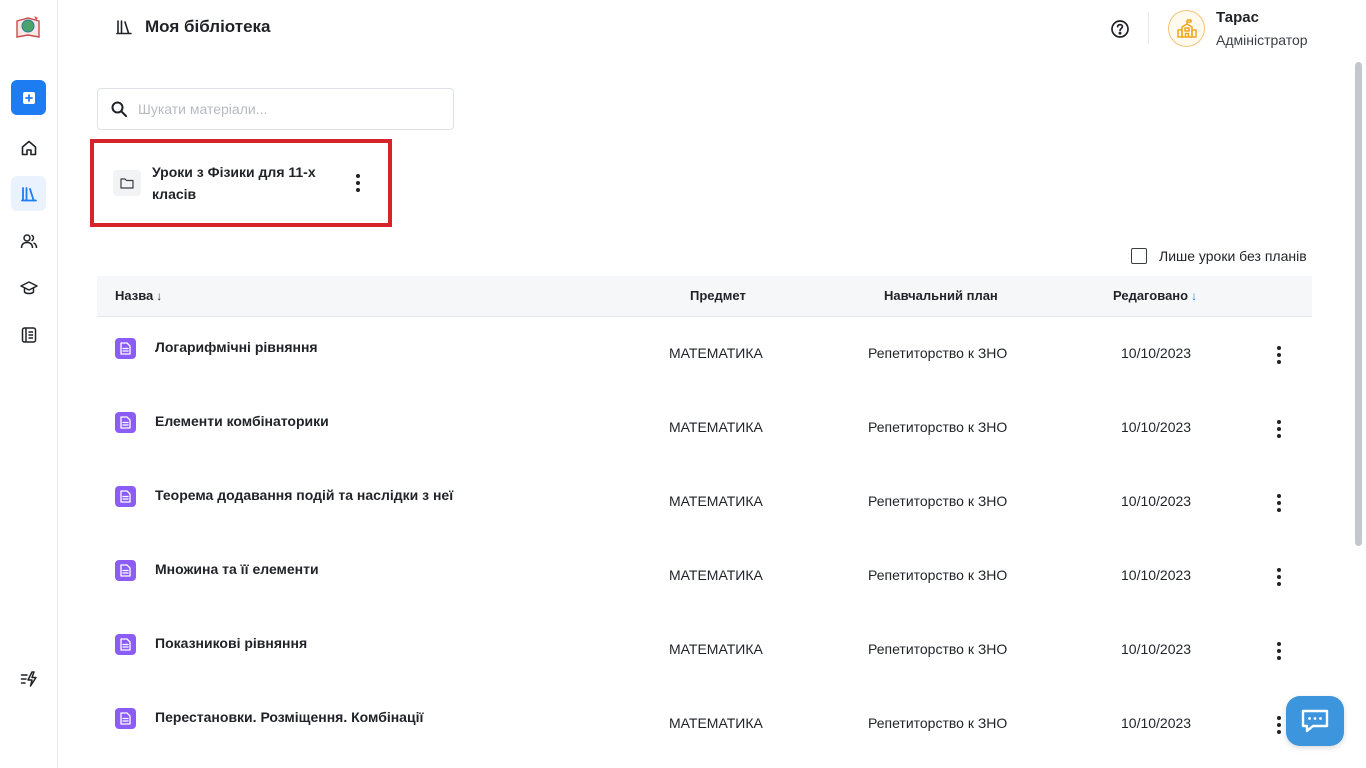 Image resolution: width=1366 pixels, height=768 pixels. I want to click on sidebar-item-courses, so click(28, 287).